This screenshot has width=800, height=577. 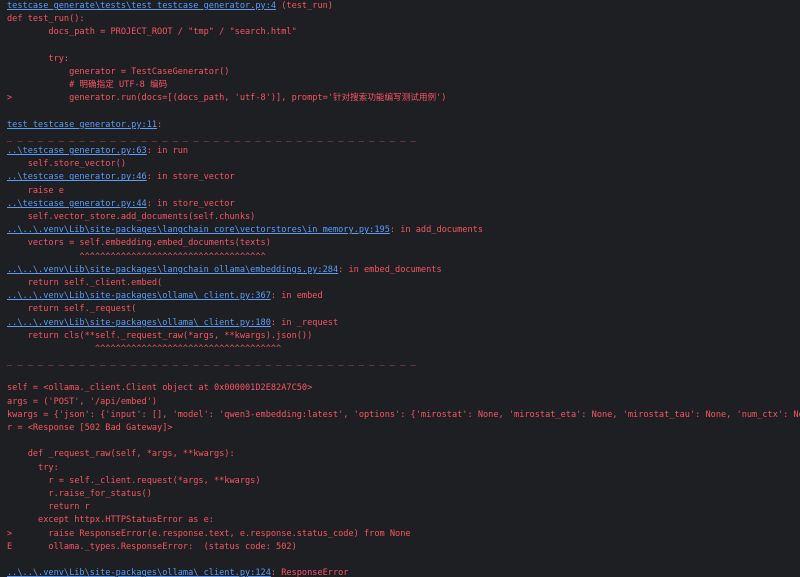 I want to click on console-line: self.store_vector(), so click(x=403, y=164).